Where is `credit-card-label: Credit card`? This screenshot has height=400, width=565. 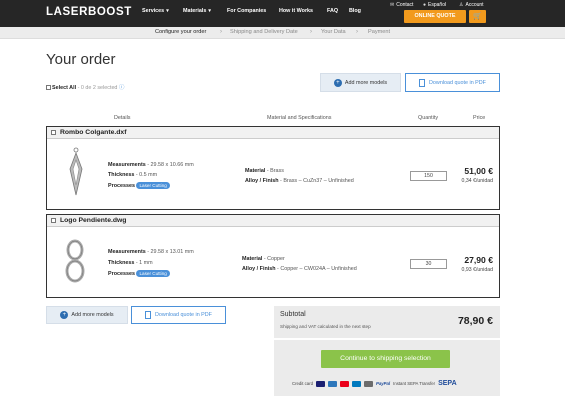
credit-card-label: Credit card is located at coordinates (303, 383).